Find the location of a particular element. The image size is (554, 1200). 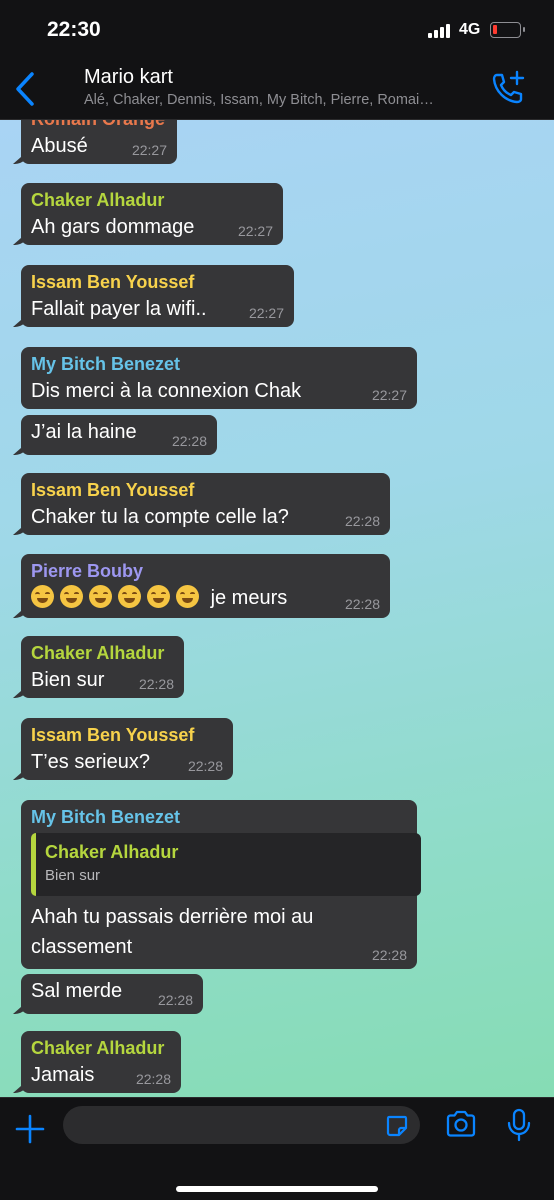

message-bubble: Sal merde 22:28 is located at coordinates (112, 994).